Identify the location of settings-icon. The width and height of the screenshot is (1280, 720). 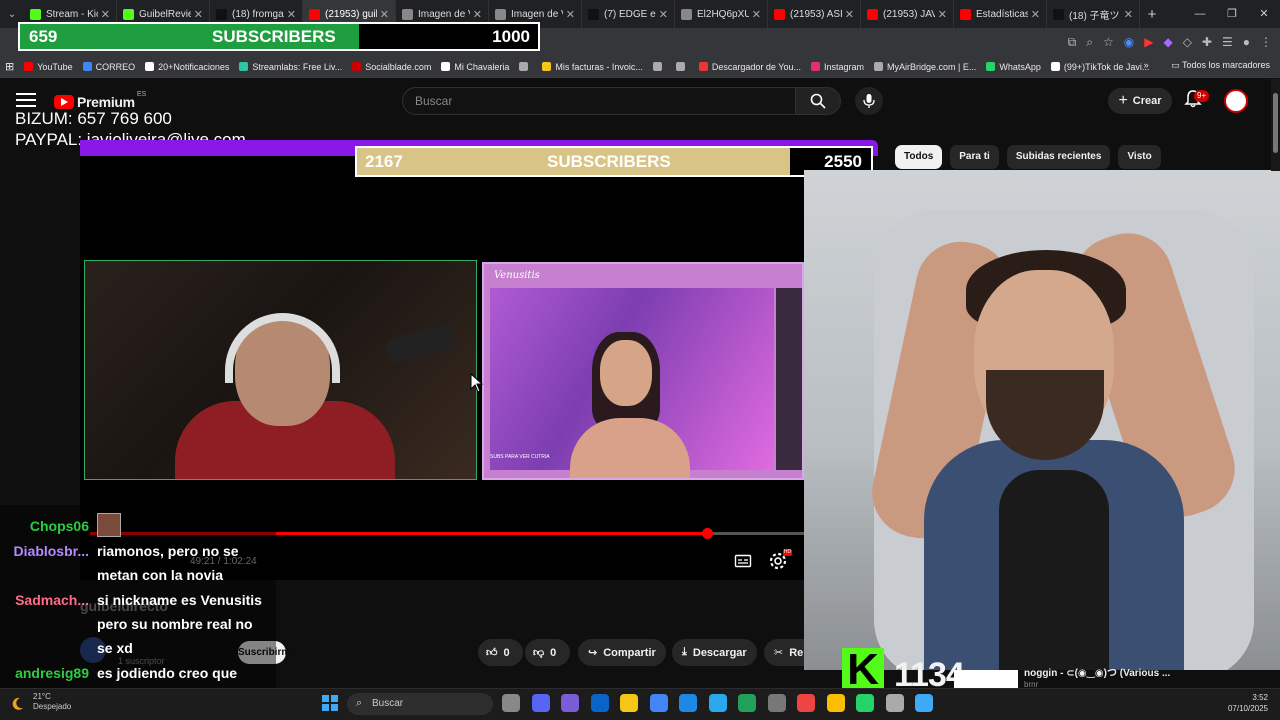
(776, 703).